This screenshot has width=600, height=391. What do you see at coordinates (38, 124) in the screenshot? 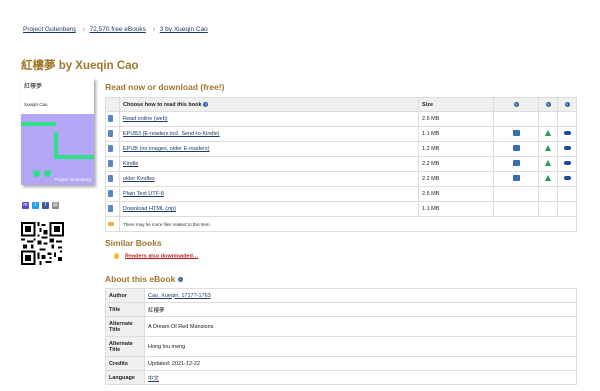
I see `cover-stripe` at bounding box center [38, 124].